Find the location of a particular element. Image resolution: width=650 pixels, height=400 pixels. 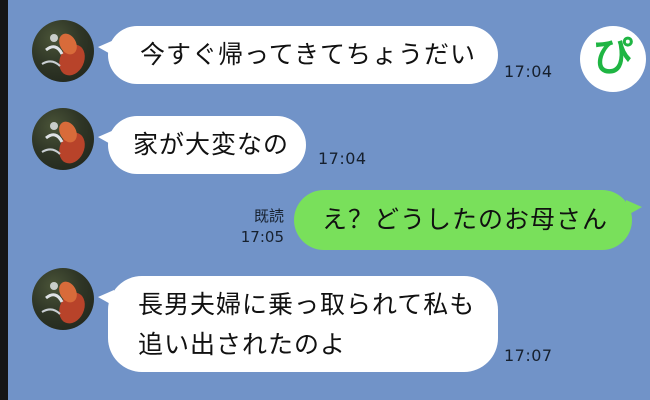

message-text: え？どうしたのお母さん is located at coordinates (465, 219).